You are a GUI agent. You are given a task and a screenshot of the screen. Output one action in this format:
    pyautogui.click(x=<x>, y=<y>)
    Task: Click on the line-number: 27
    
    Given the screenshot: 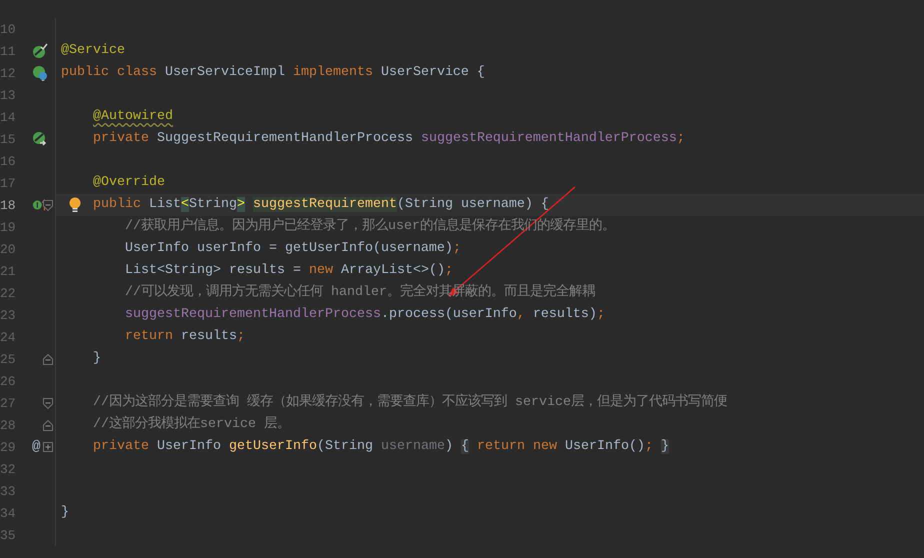 What is the action you would take?
    pyautogui.click(x=8, y=403)
    